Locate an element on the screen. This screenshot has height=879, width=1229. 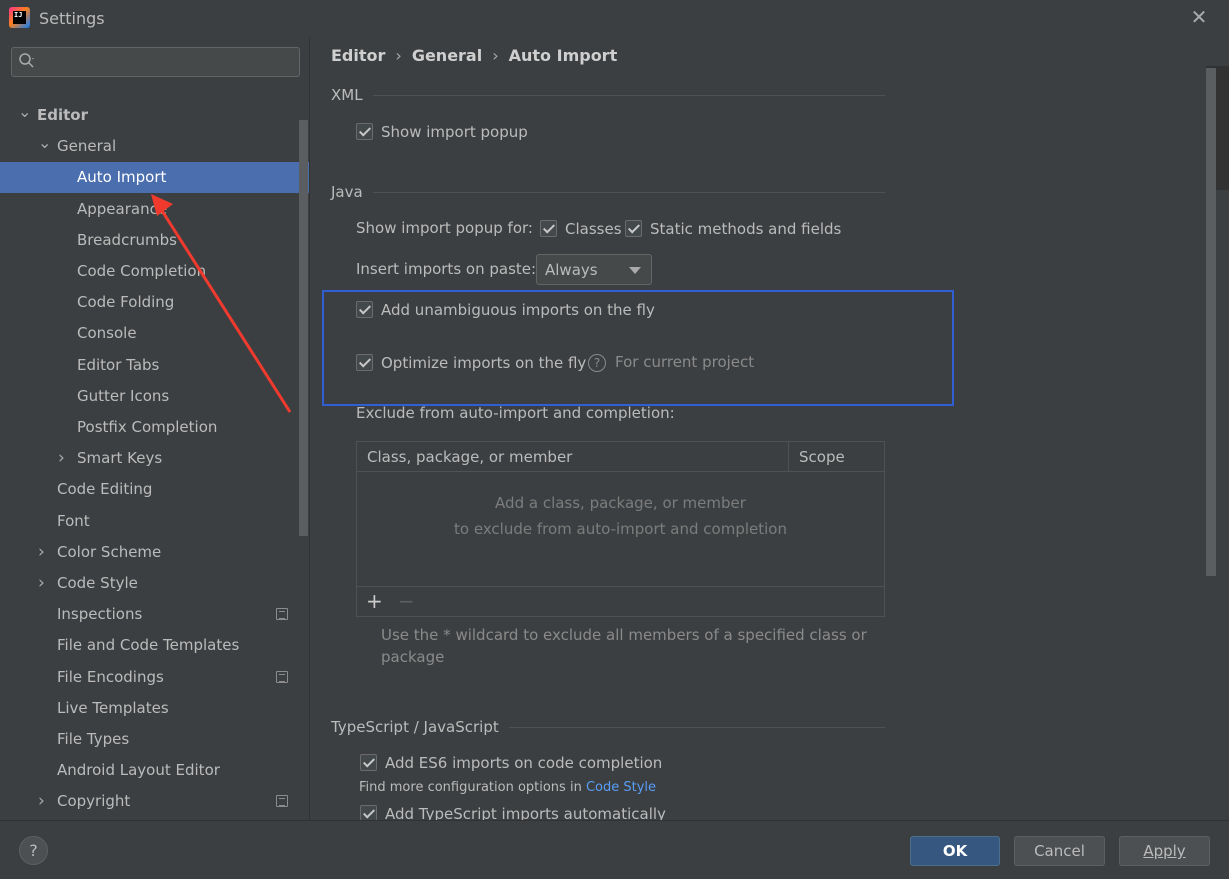
optimize-scope-label: For current project is located at coordinates (685, 362).